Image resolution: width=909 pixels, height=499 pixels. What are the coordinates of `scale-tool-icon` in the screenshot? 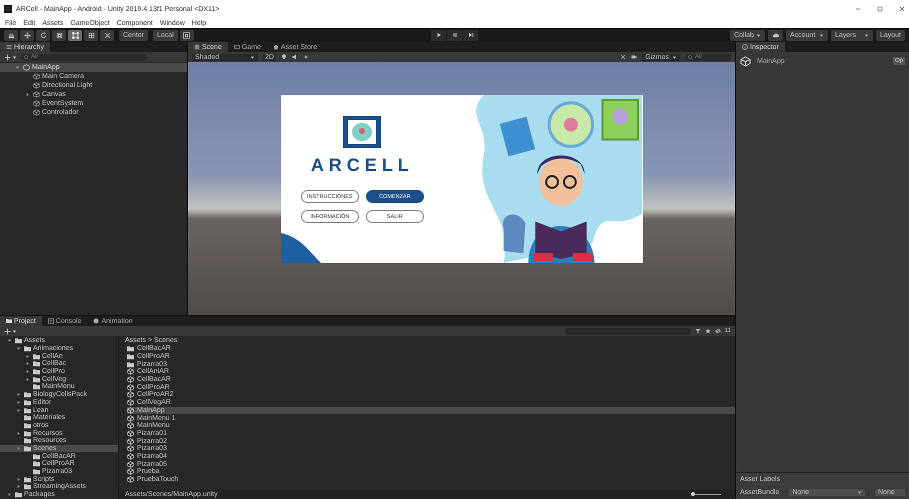 It's located at (59, 35).